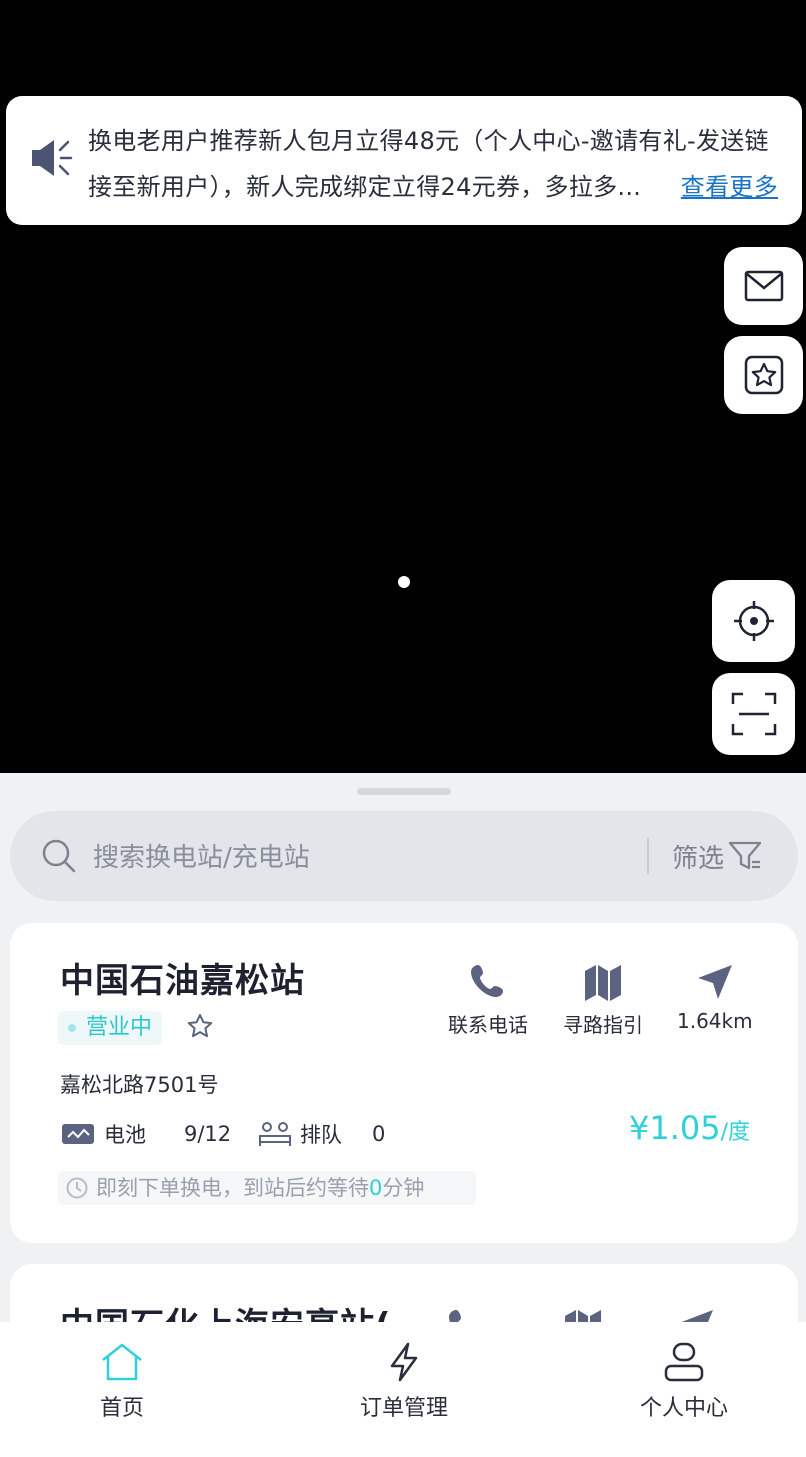 This screenshot has height=1457, width=806. What do you see at coordinates (275, 1134) in the screenshot?
I see `queue-icon` at bounding box center [275, 1134].